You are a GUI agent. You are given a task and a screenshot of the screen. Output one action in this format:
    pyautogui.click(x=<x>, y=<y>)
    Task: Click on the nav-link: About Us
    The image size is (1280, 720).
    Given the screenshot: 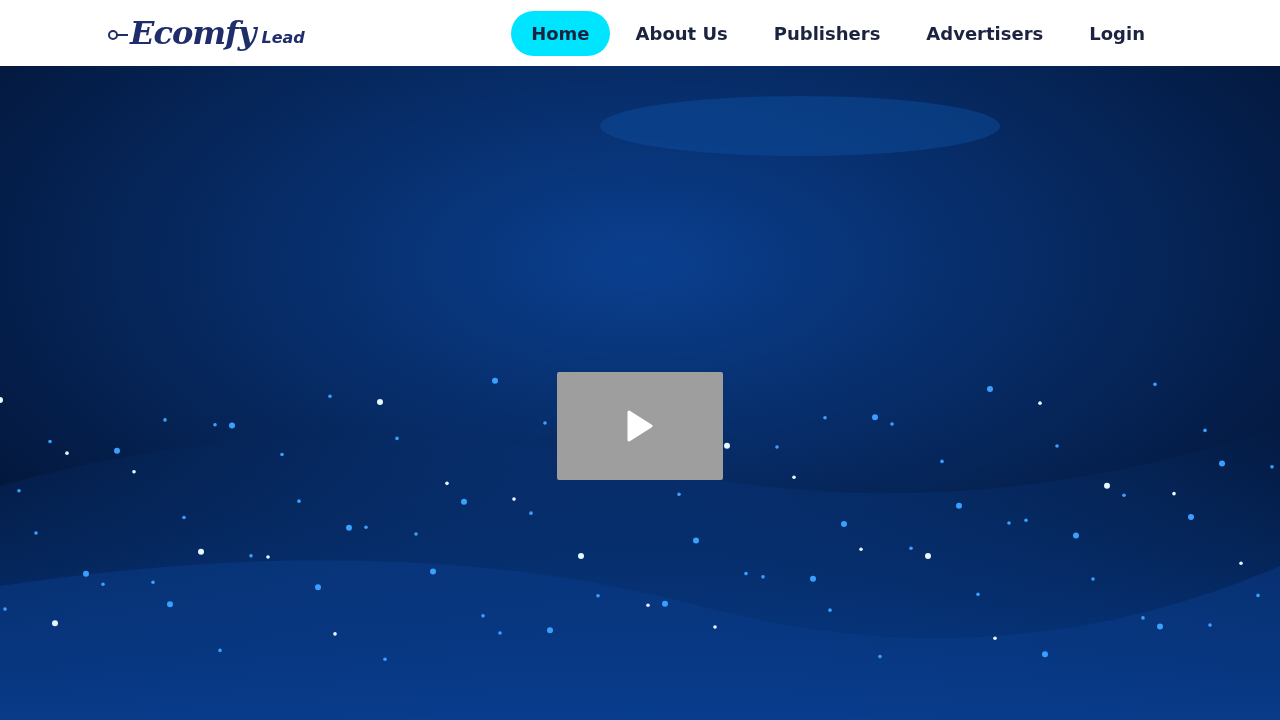 What is the action you would take?
    pyautogui.click(x=681, y=33)
    